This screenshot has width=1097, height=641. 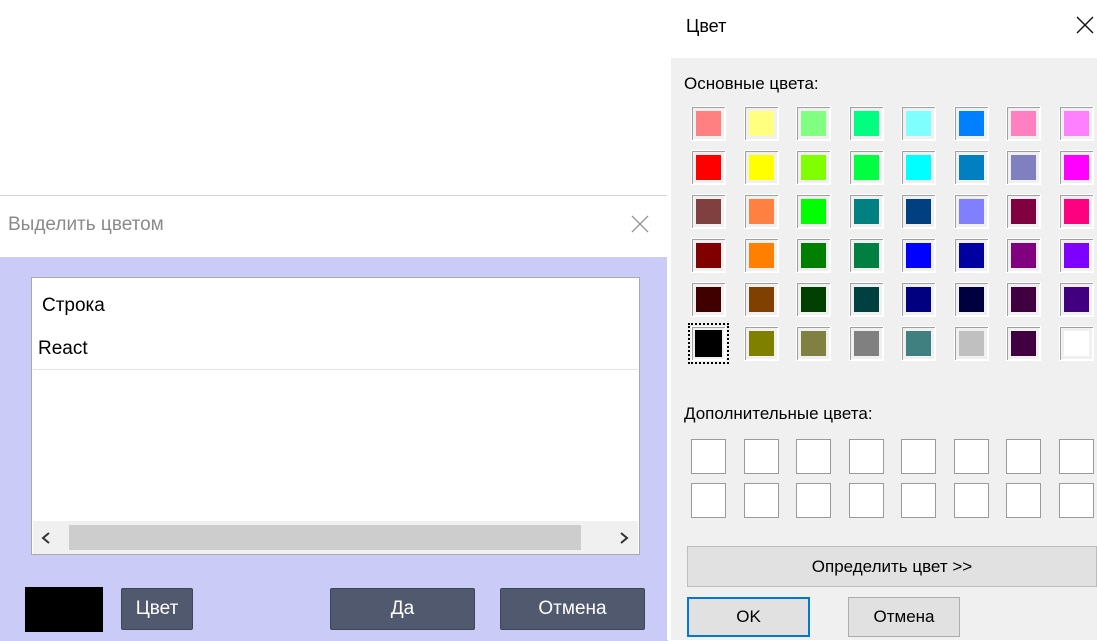 What do you see at coordinates (402, 609) in the screenshot?
I see `ok-button: Да` at bounding box center [402, 609].